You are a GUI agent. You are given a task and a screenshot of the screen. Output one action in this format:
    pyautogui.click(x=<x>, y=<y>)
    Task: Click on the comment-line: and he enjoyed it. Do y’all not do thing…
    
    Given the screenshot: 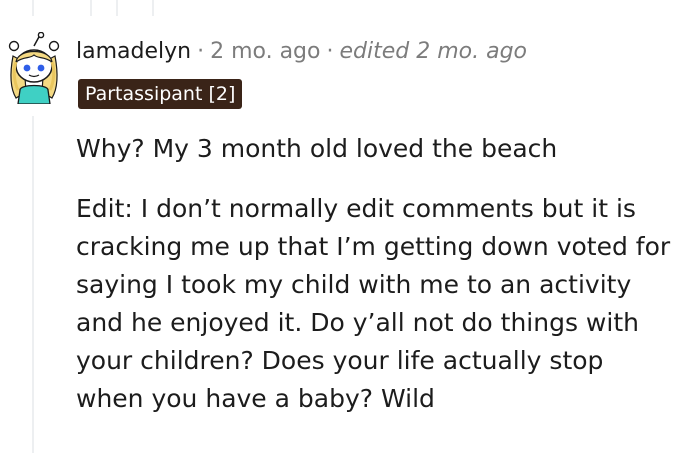 What is the action you would take?
    pyautogui.click(x=357, y=322)
    